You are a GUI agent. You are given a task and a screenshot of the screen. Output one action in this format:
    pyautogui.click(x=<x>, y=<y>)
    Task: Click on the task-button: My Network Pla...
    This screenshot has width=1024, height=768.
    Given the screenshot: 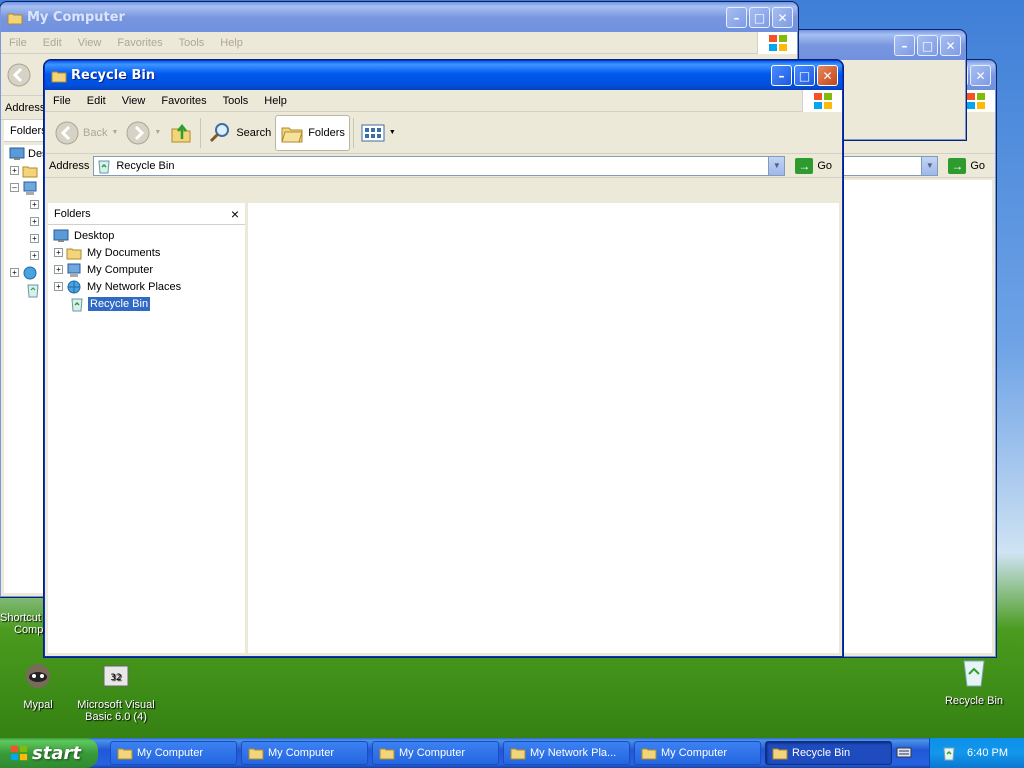 What is the action you would take?
    pyautogui.click(x=566, y=753)
    